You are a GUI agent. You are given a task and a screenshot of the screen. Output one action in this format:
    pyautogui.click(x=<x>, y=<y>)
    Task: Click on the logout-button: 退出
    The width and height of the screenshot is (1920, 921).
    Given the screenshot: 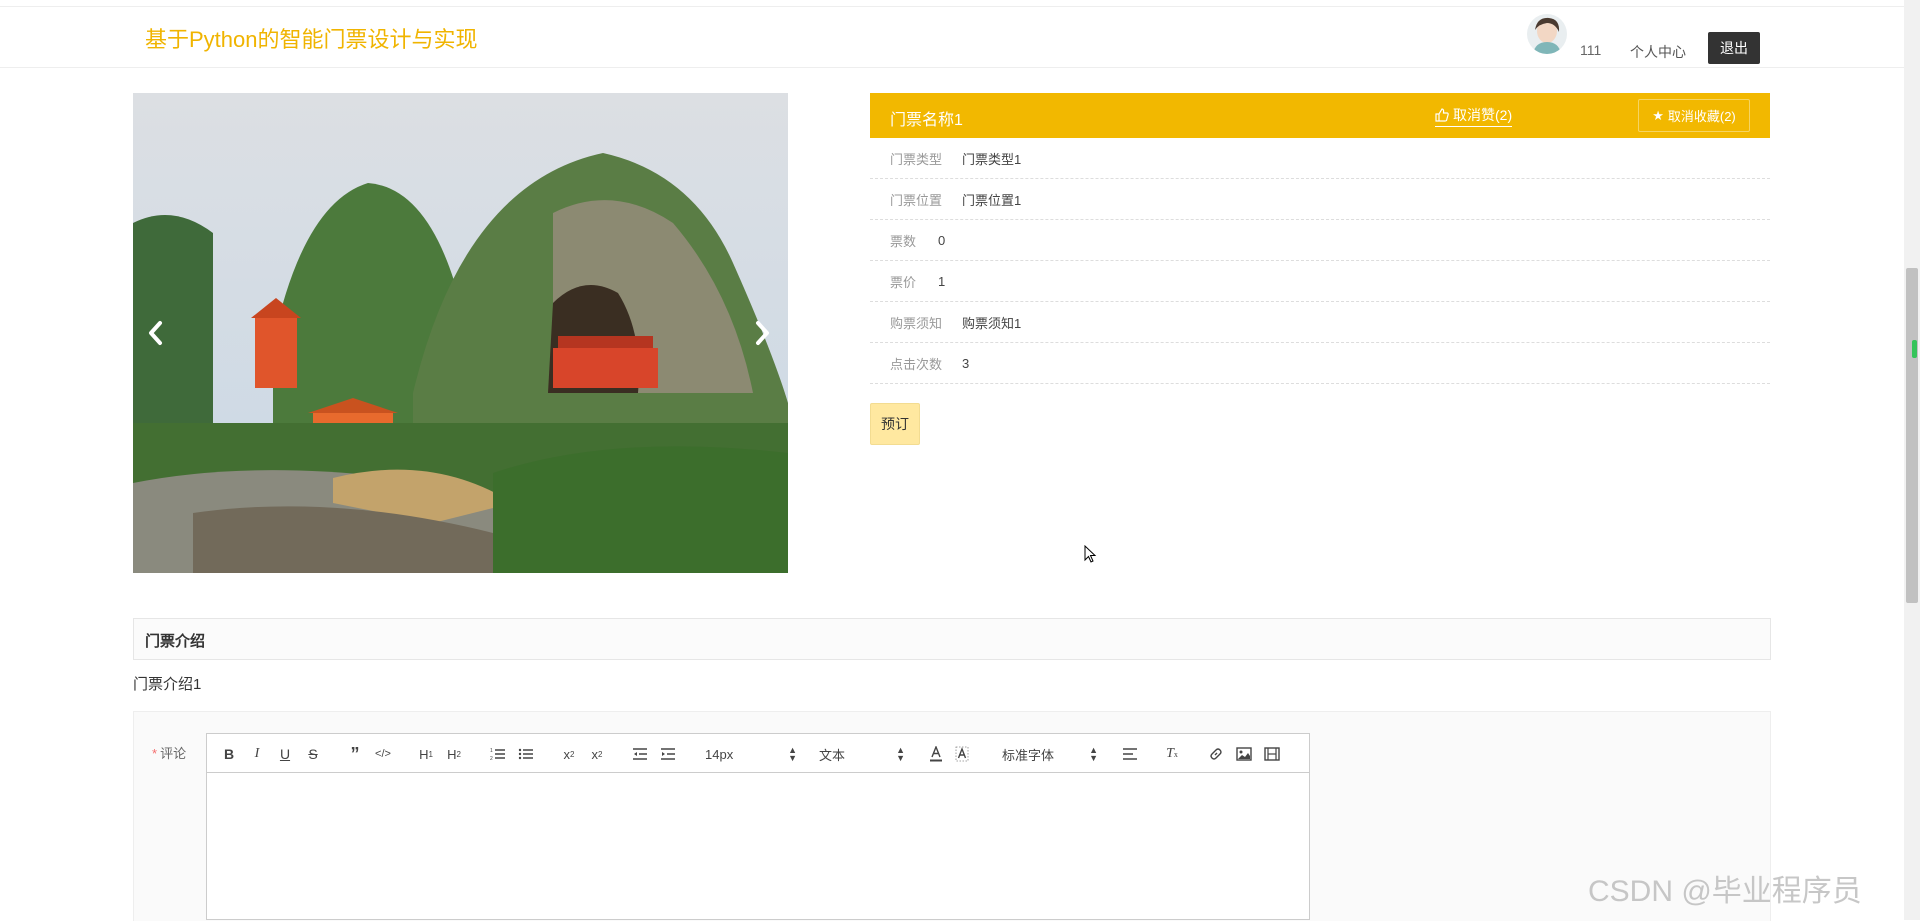 What is the action you would take?
    pyautogui.click(x=1734, y=48)
    